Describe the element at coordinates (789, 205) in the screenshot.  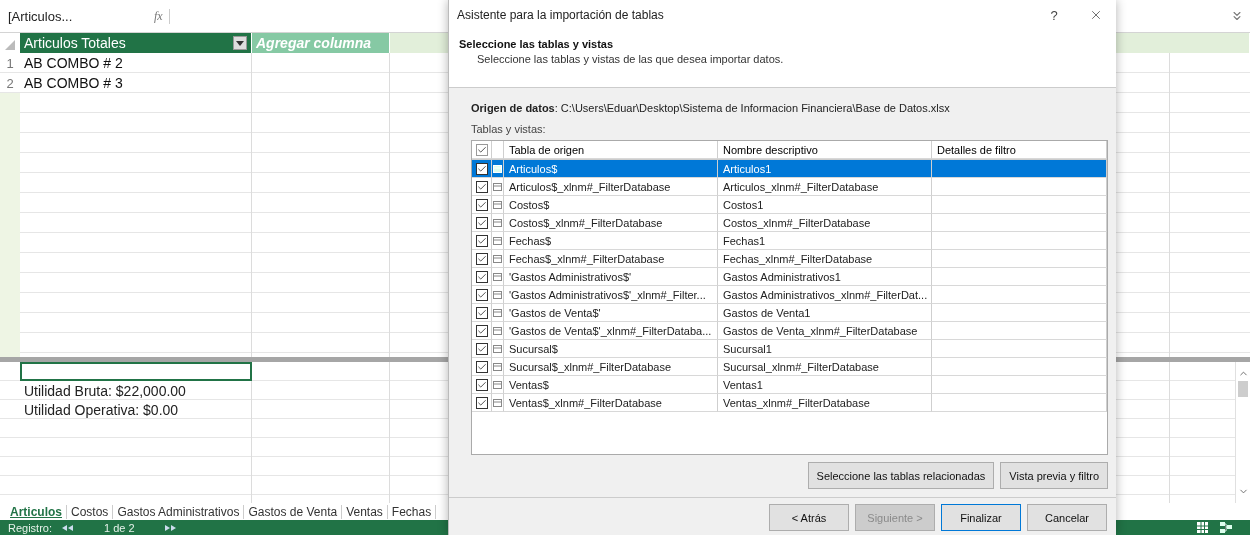
I see `table-row: Costos$ Costos1` at that location.